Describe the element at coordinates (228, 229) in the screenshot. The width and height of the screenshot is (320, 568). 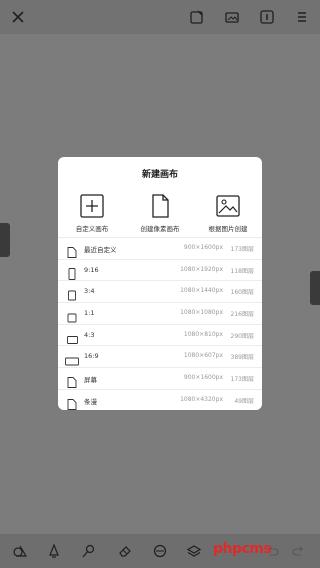
I see `from-image-label: 根据图片创建` at that location.